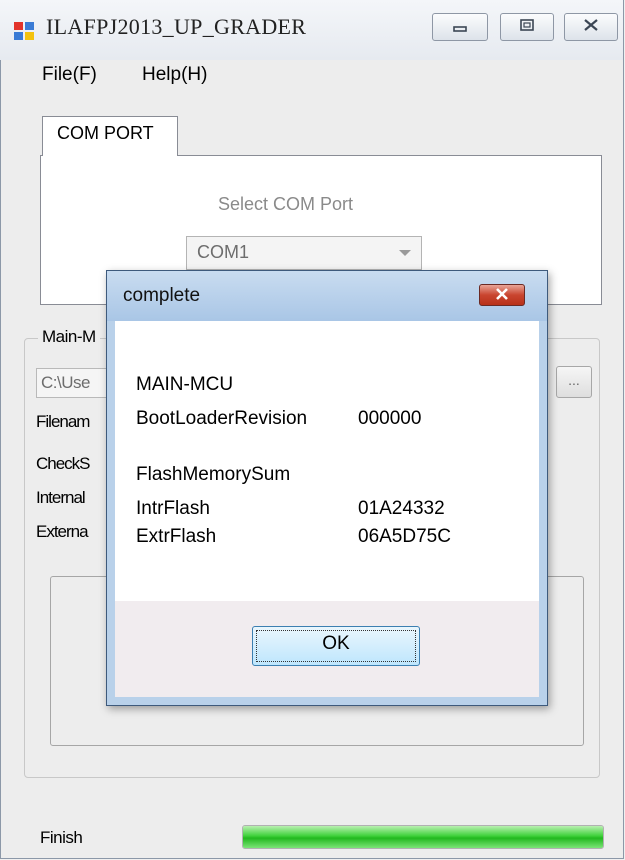  Describe the element at coordinates (401, 508) in the screenshot. I see `intr-flash-value: 01A24332` at that location.